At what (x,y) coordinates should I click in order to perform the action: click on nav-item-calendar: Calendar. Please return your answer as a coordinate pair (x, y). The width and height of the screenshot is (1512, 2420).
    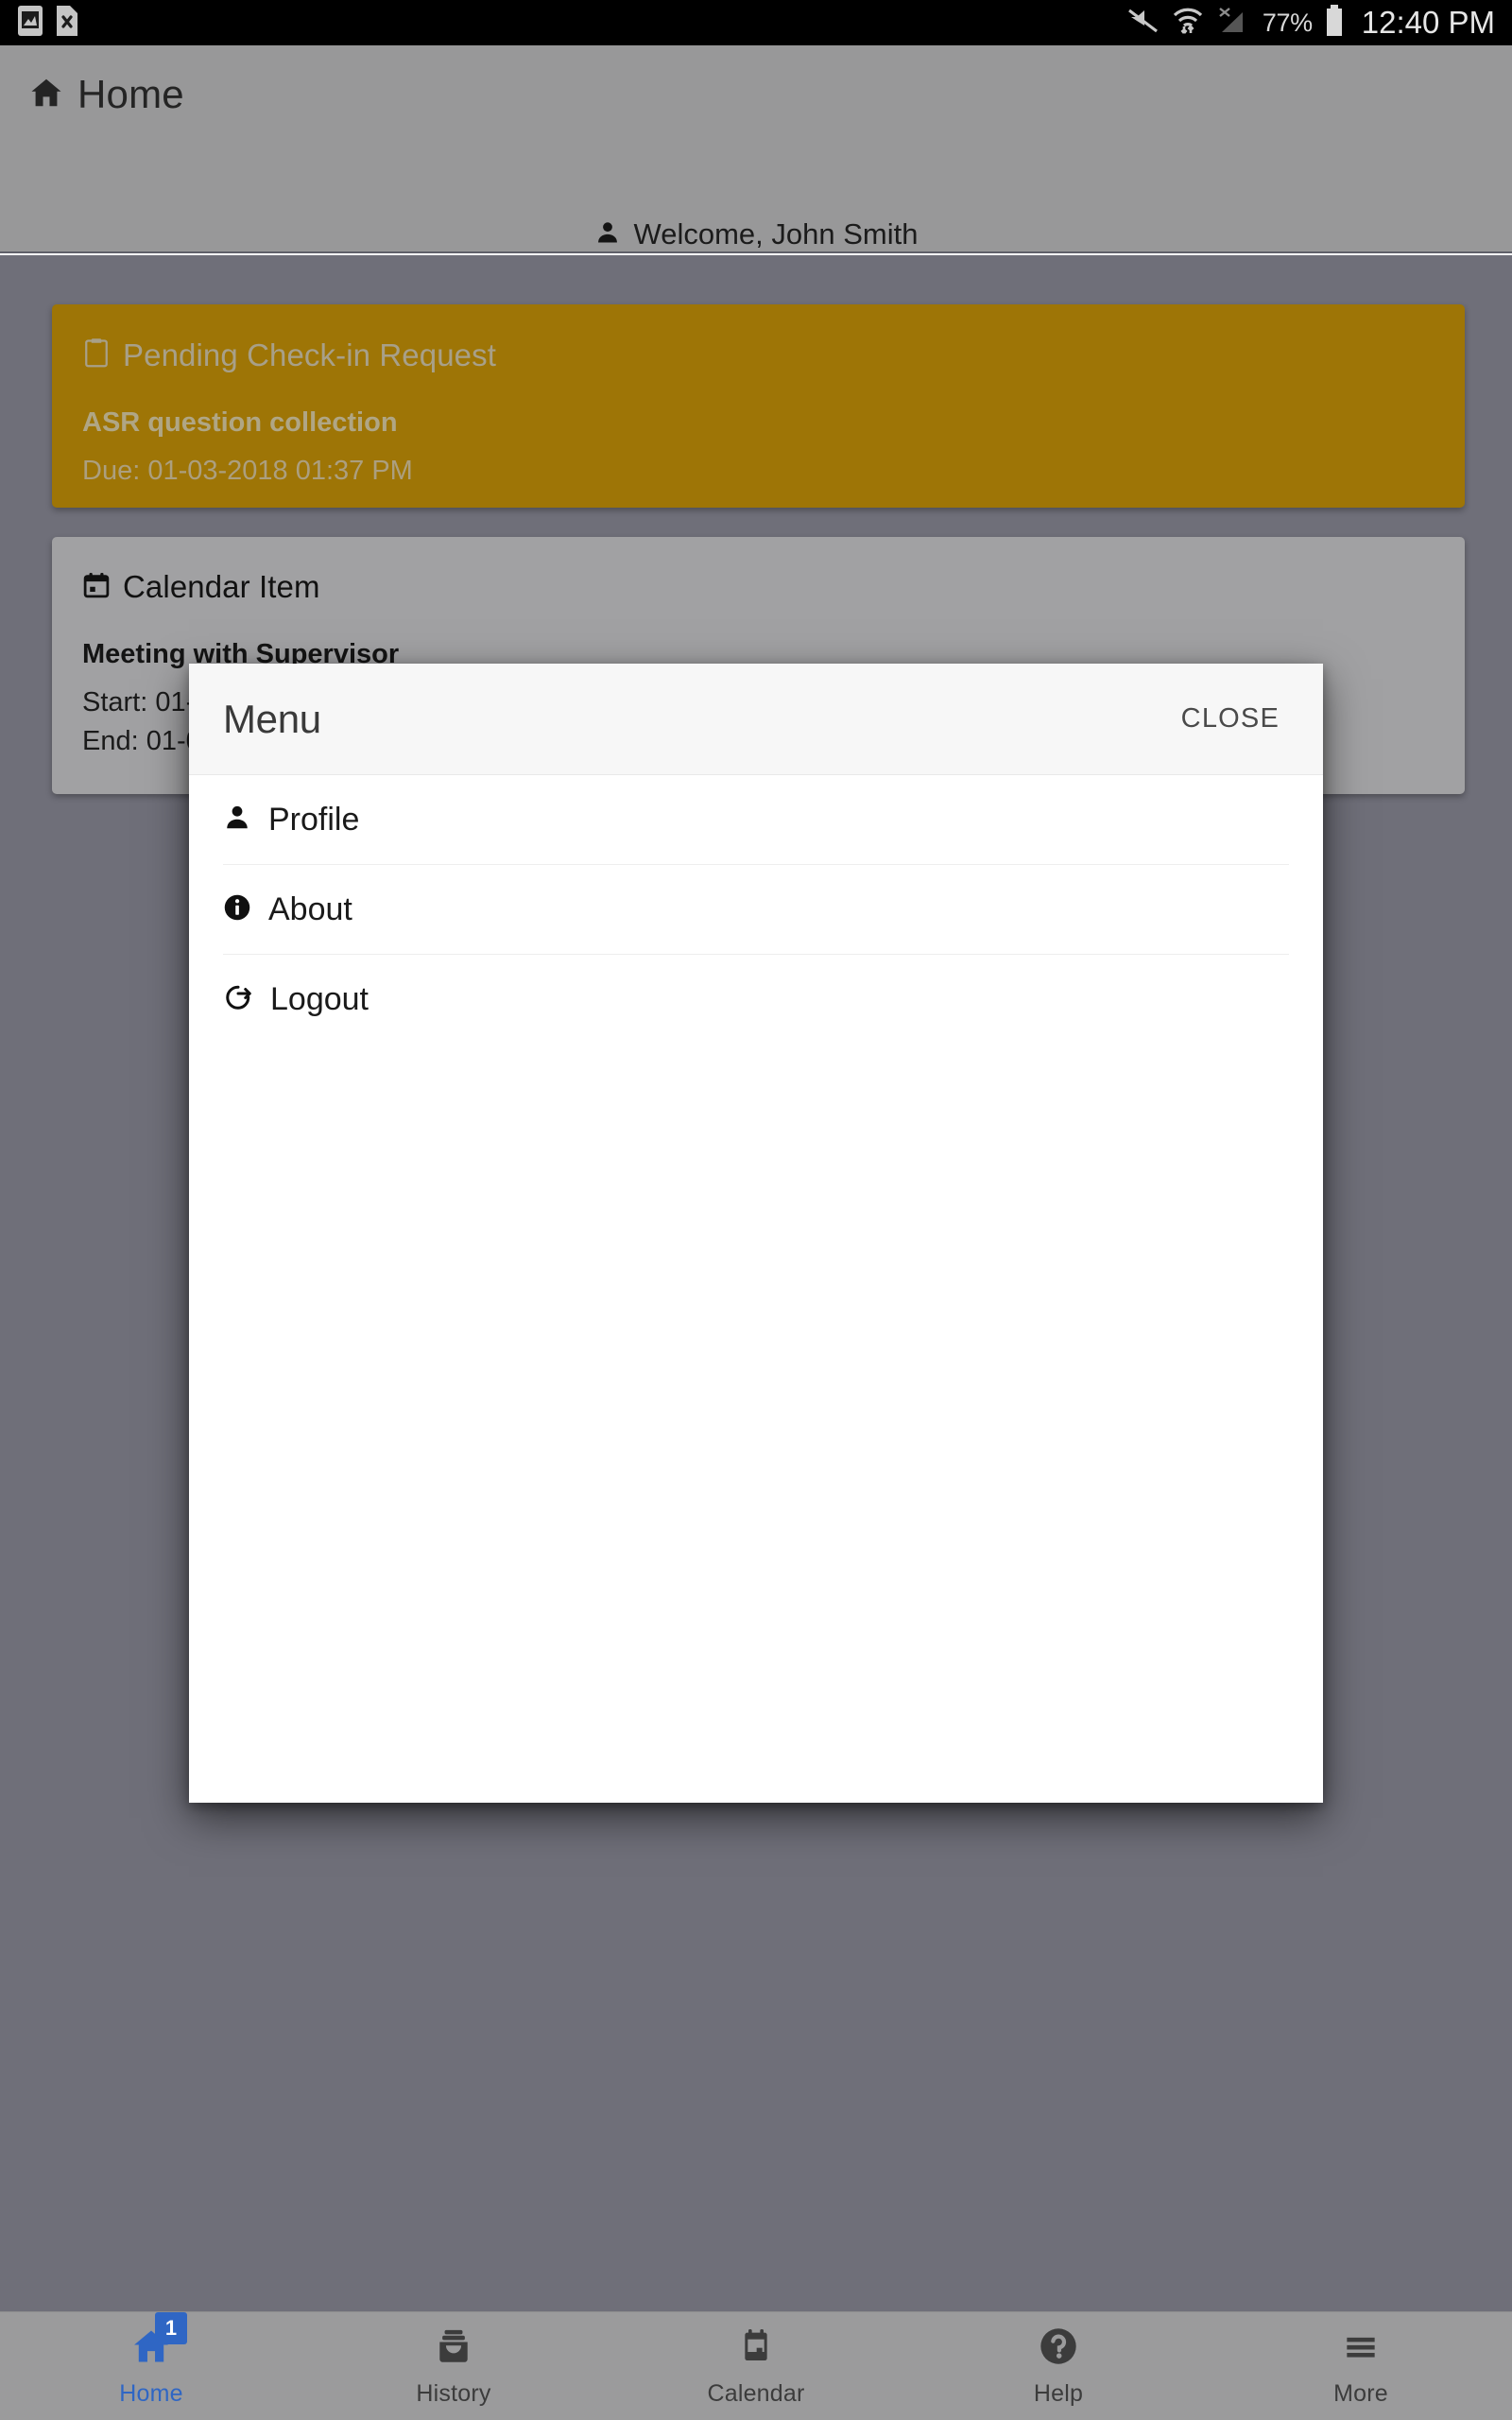
    Looking at the image, I should click on (756, 2366).